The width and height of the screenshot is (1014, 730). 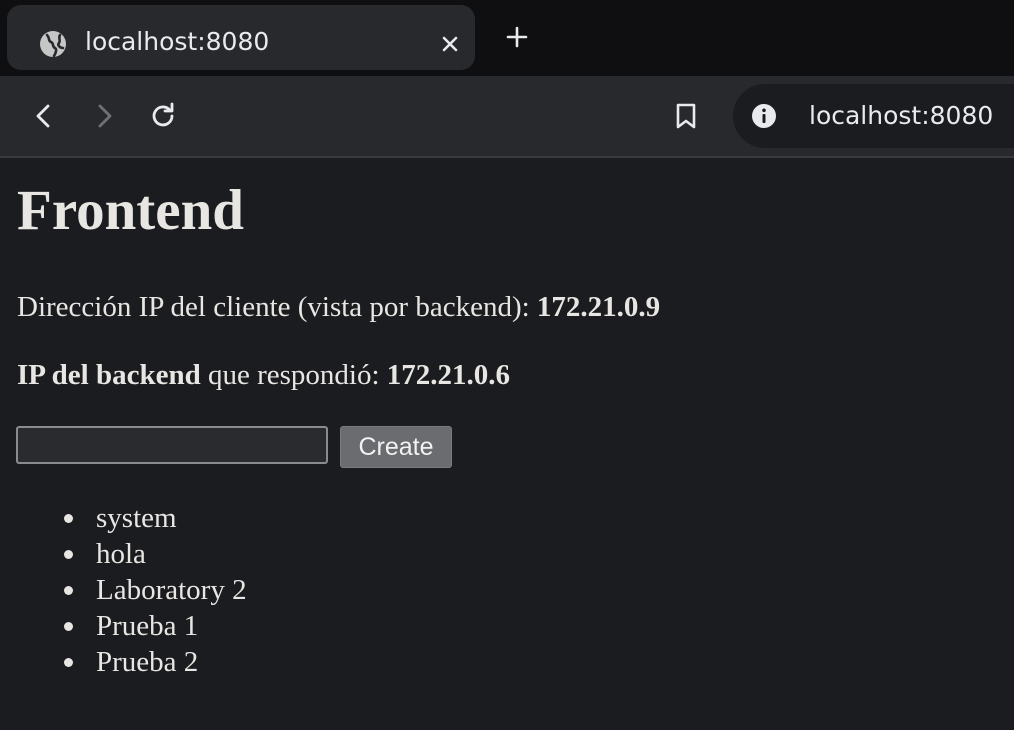 I want to click on backend-ip-label-rest: que respondió:, so click(x=293, y=375).